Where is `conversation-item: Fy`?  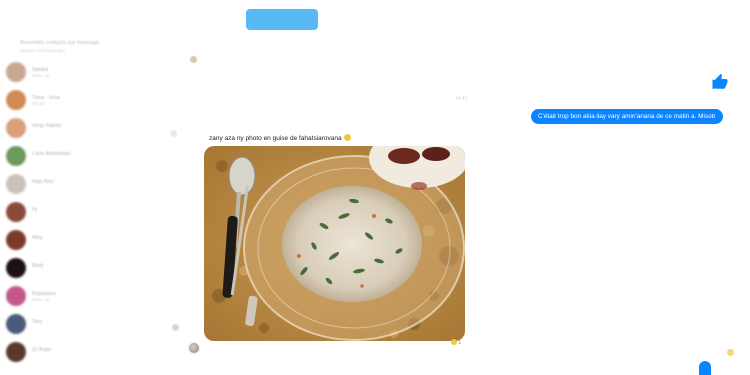 conversation-item: Fy is located at coordinates (91, 212).